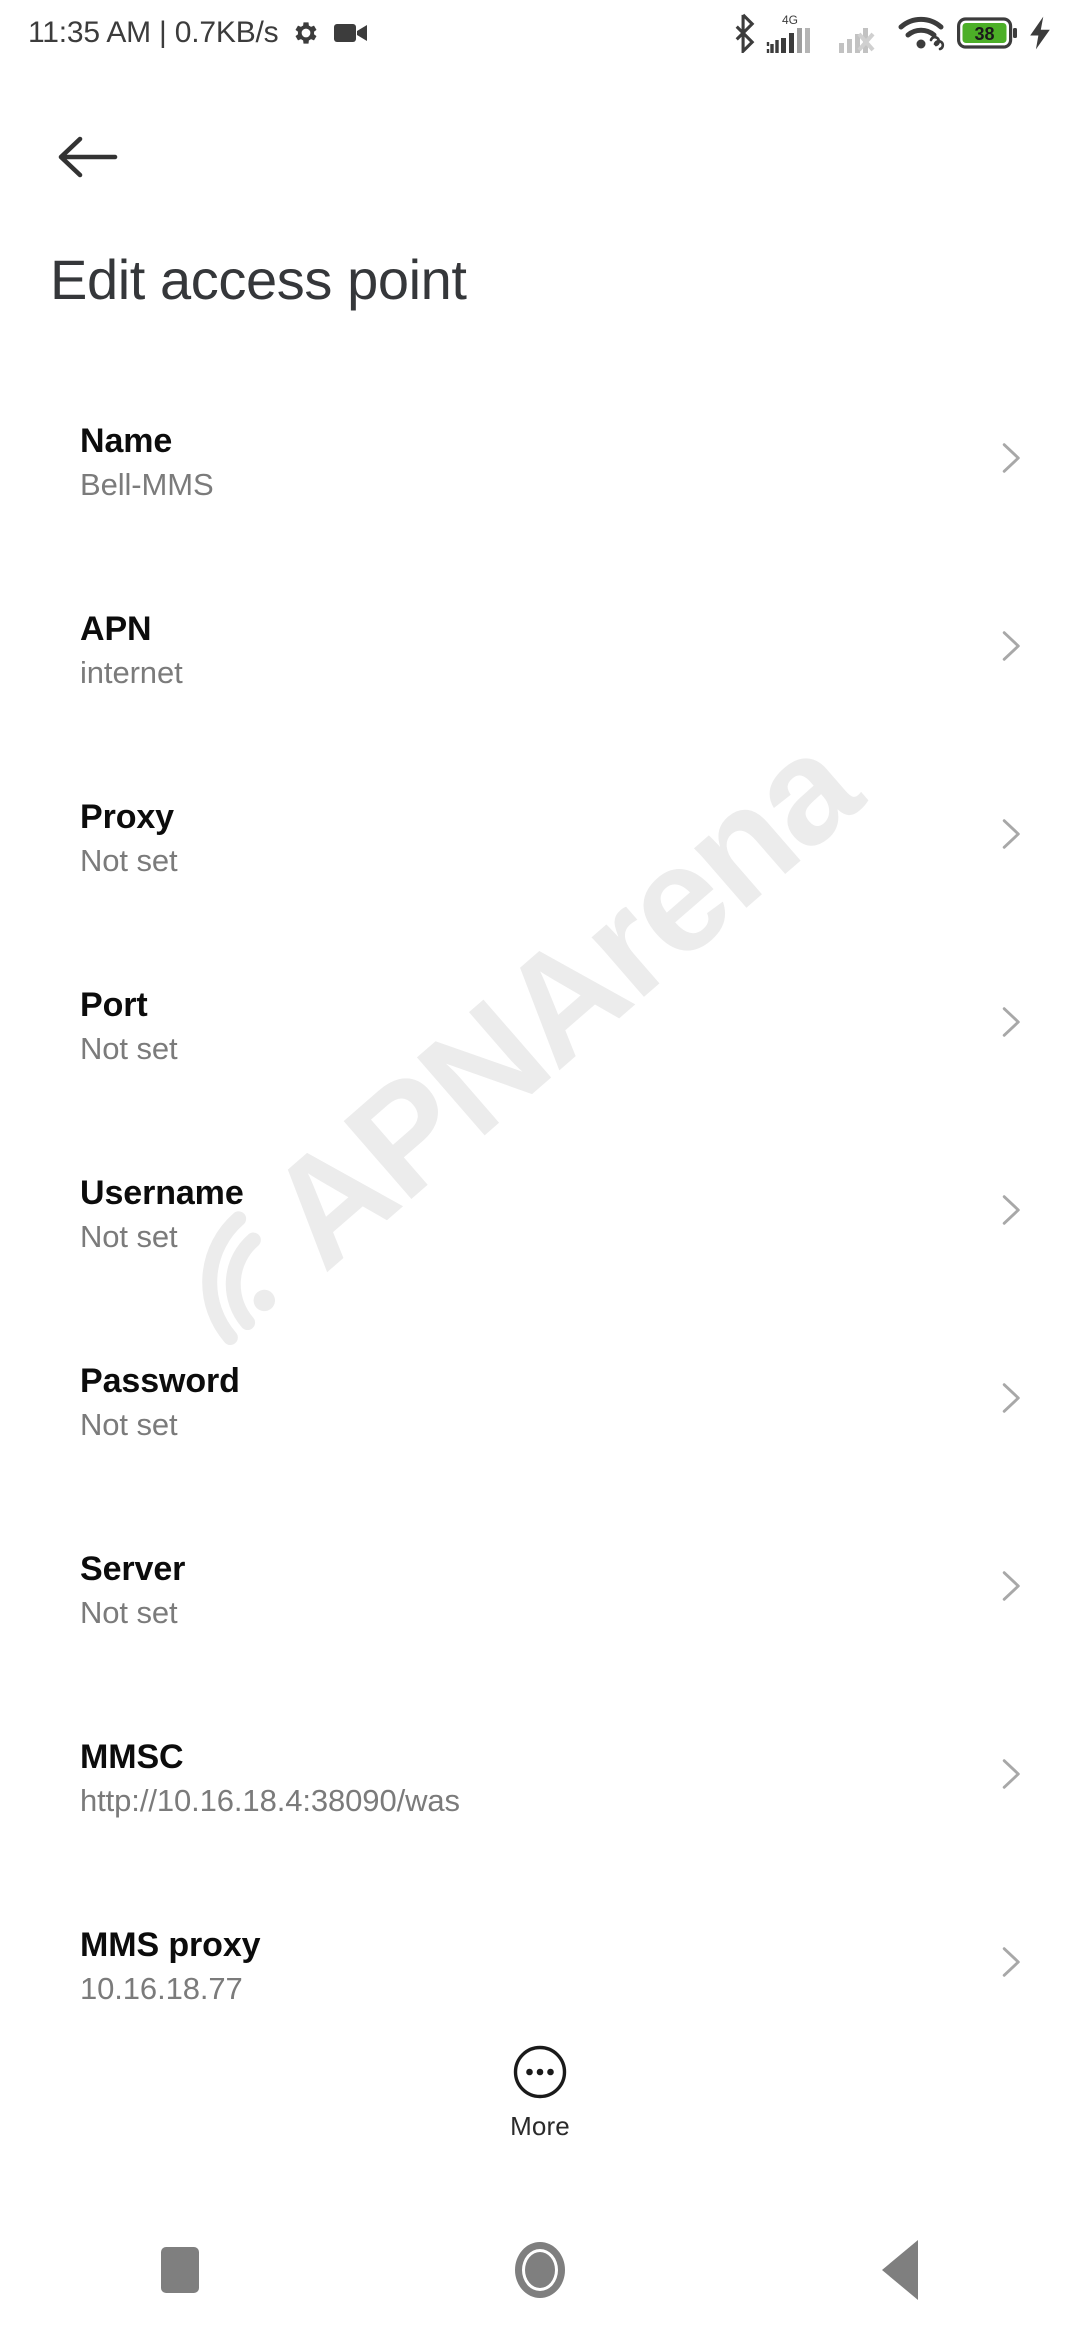 The height and width of the screenshot is (2340, 1080). I want to click on more-button: More, so click(540, 2093).